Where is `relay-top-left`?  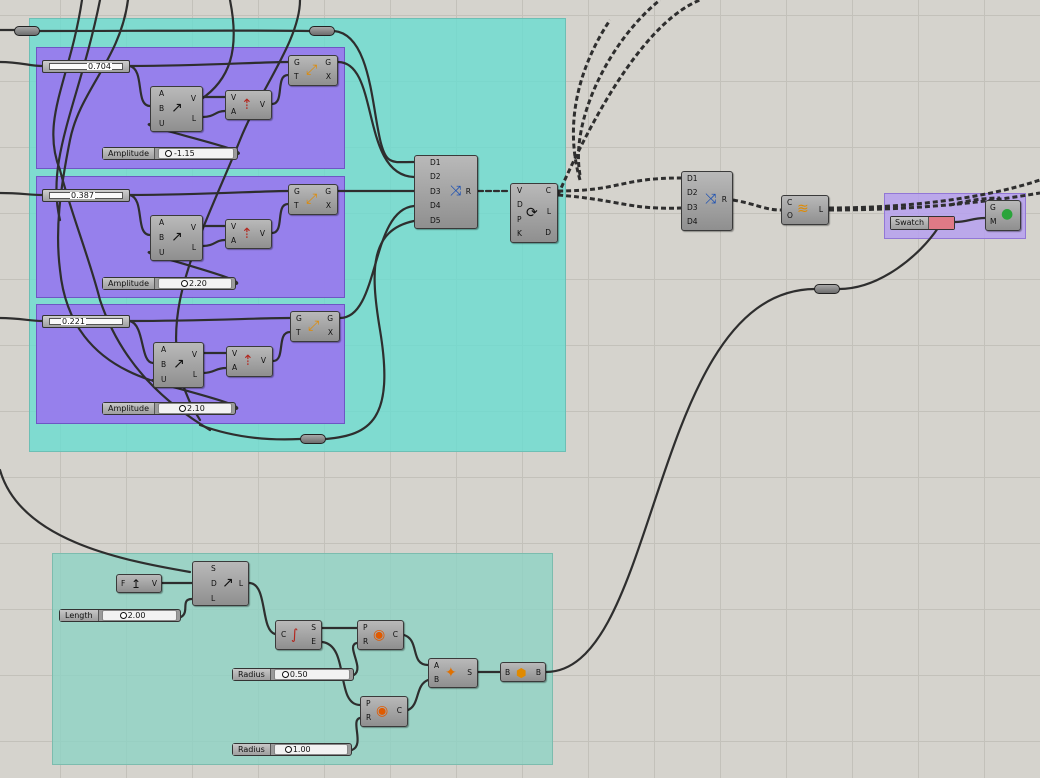
relay-top-left is located at coordinates (27, 31).